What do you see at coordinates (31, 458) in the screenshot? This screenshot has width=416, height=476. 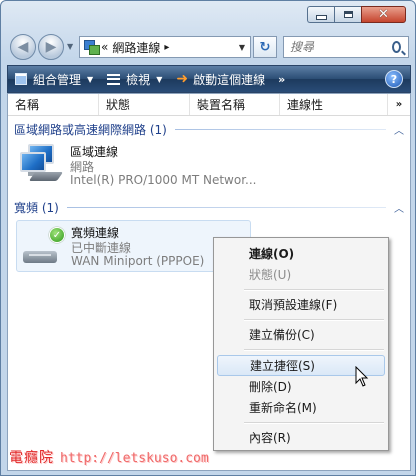 I see `watermark-brand: 電癮院` at bounding box center [31, 458].